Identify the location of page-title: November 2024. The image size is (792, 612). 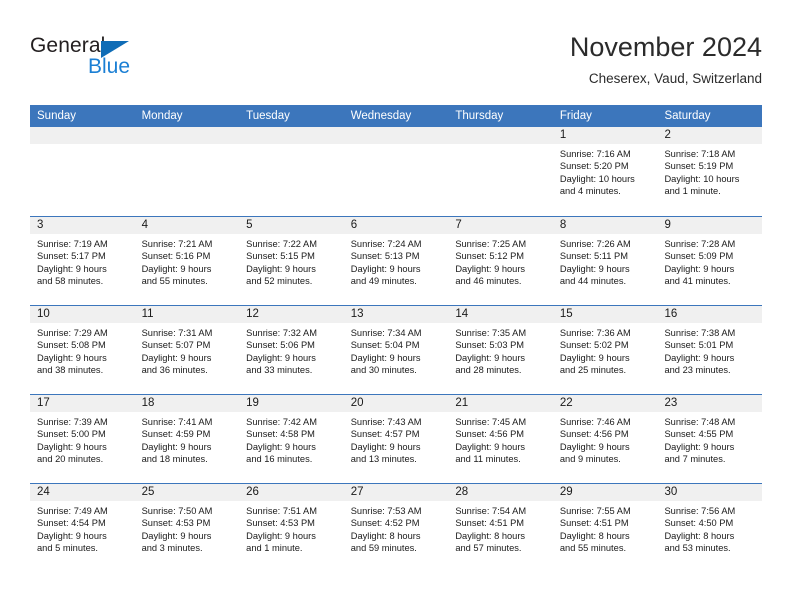
(665, 47).